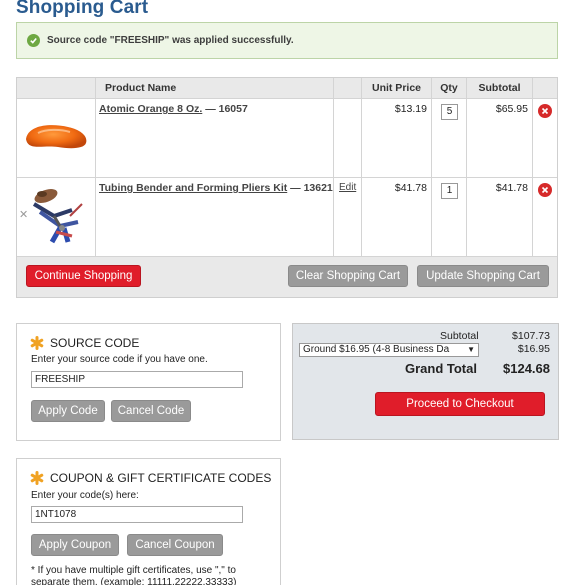 The width and height of the screenshot is (571, 585). I want to click on header-subtotal: Subtotal, so click(500, 88).